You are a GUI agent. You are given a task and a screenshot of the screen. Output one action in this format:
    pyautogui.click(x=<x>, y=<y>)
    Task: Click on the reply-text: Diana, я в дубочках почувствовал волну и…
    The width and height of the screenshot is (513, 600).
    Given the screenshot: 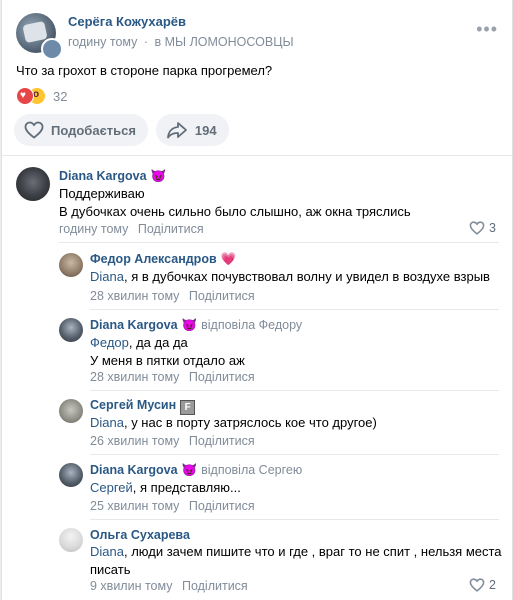 What is the action you would take?
    pyautogui.click(x=290, y=277)
    